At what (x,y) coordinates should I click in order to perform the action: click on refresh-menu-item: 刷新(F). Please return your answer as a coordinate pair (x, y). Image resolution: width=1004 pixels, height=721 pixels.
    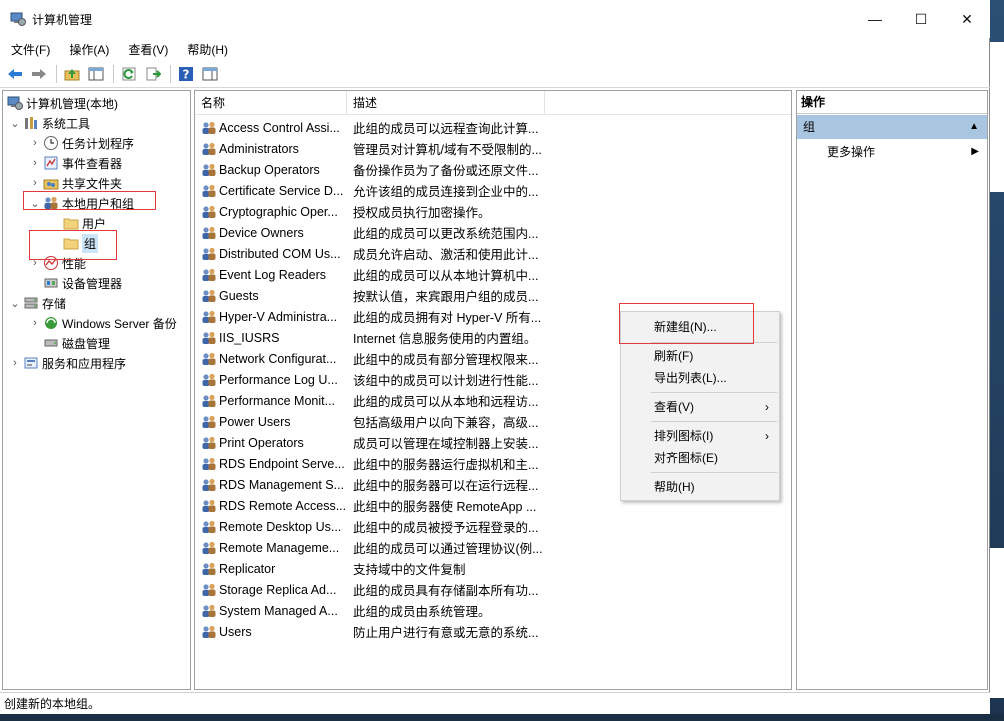
    Looking at the image, I should click on (700, 356).